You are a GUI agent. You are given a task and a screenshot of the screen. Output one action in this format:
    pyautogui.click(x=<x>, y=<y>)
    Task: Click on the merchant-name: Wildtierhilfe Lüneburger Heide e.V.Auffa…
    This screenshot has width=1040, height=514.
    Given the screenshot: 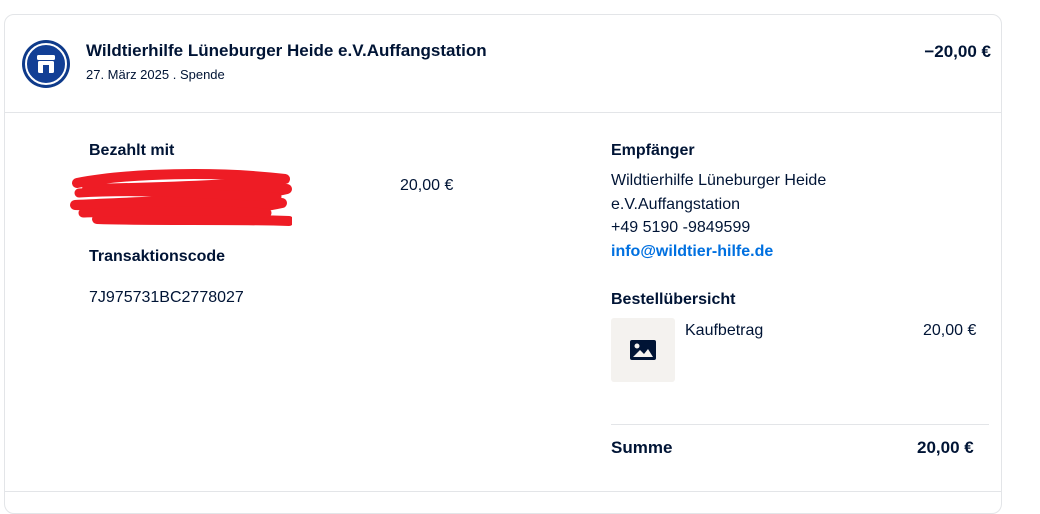 What is the action you would take?
    pyautogui.click(x=286, y=50)
    